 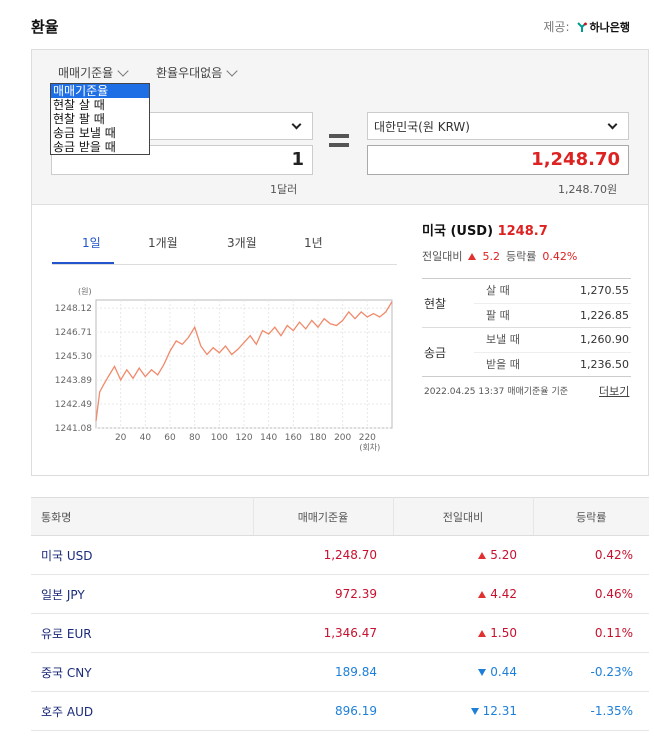 What do you see at coordinates (458, 231) in the screenshot?
I see `summary-country: 미국 (USD)` at bounding box center [458, 231].